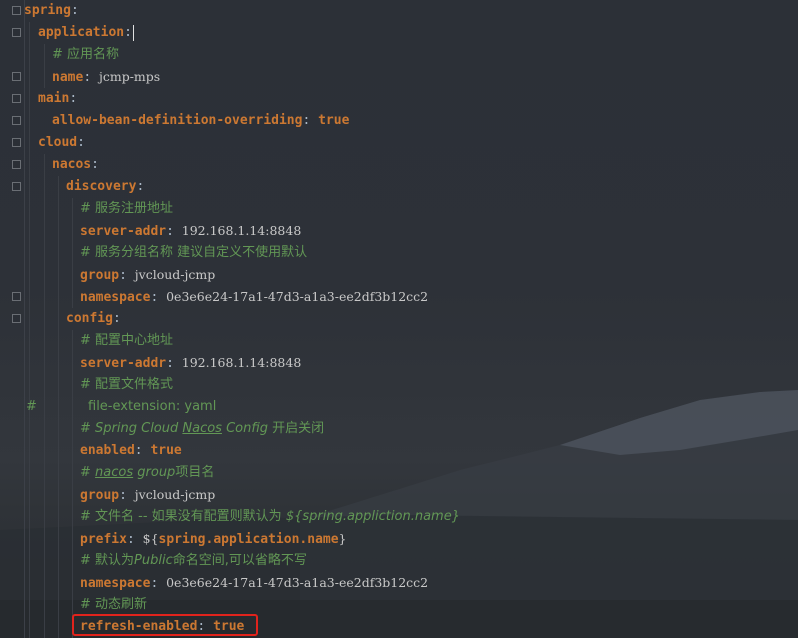 This screenshot has width=798, height=638. What do you see at coordinates (193, 253) in the screenshot?
I see `yaml-comment-line: # 服务分组名称 建议自定义不使用默认` at bounding box center [193, 253].